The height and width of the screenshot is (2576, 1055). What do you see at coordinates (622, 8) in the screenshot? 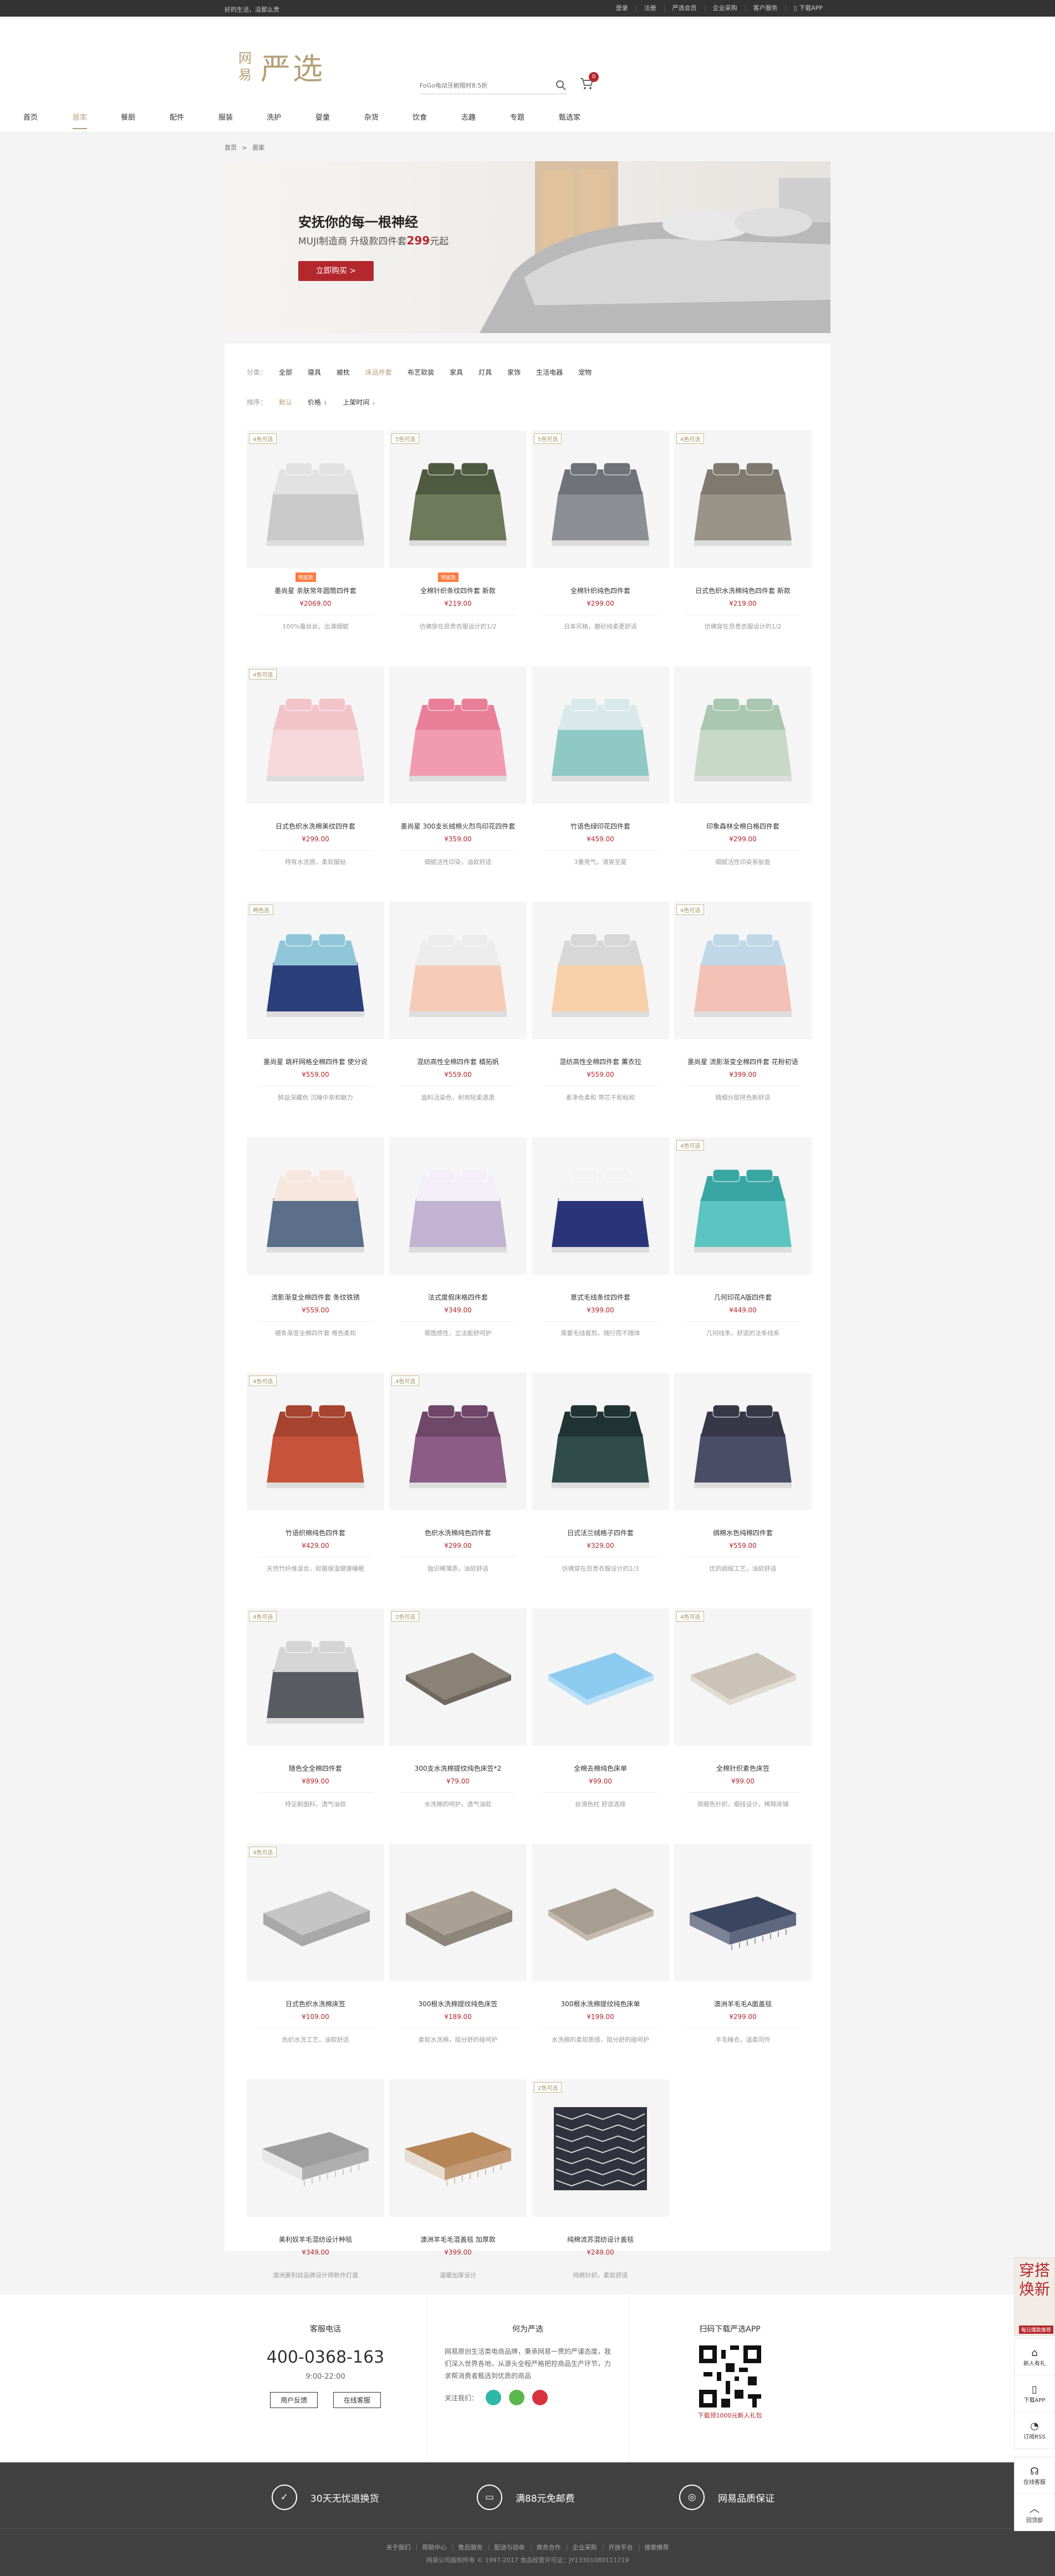
I see `login-link: 登录` at bounding box center [622, 8].